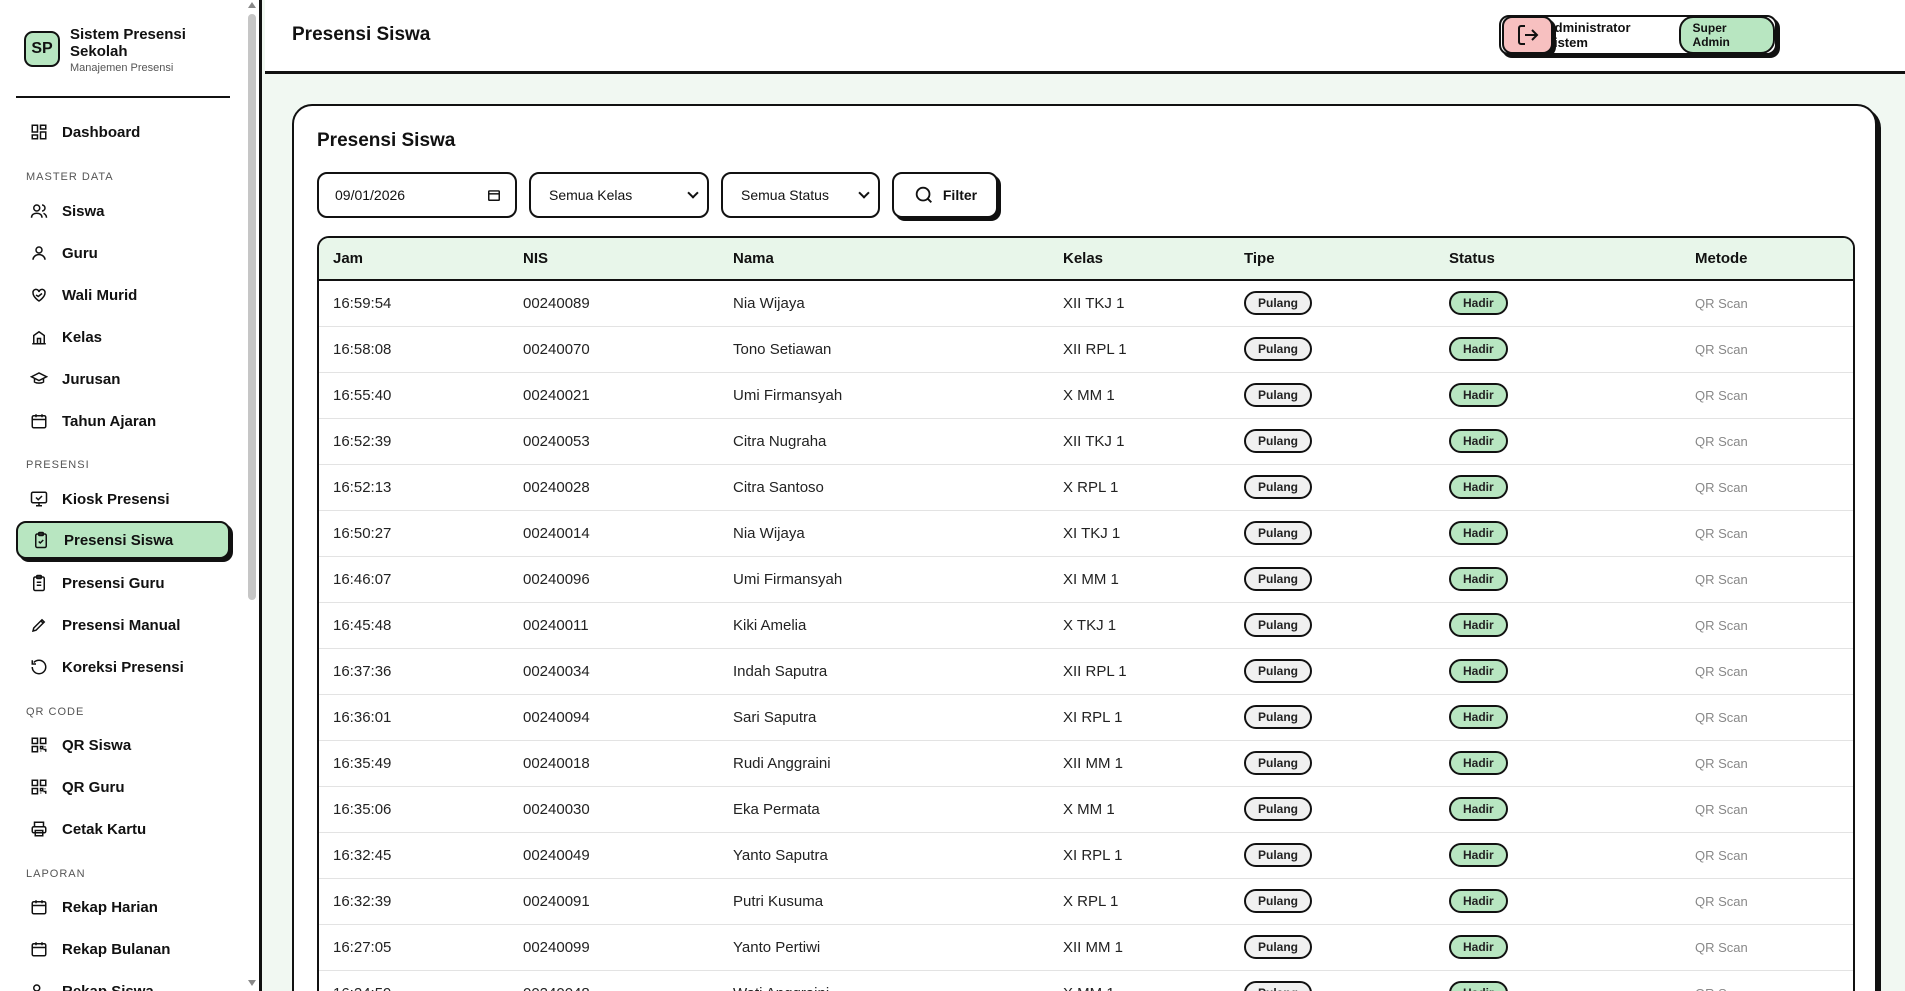 Image resolution: width=1905 pixels, height=991 pixels. I want to click on cell-jam: 16:55:40, so click(414, 395).